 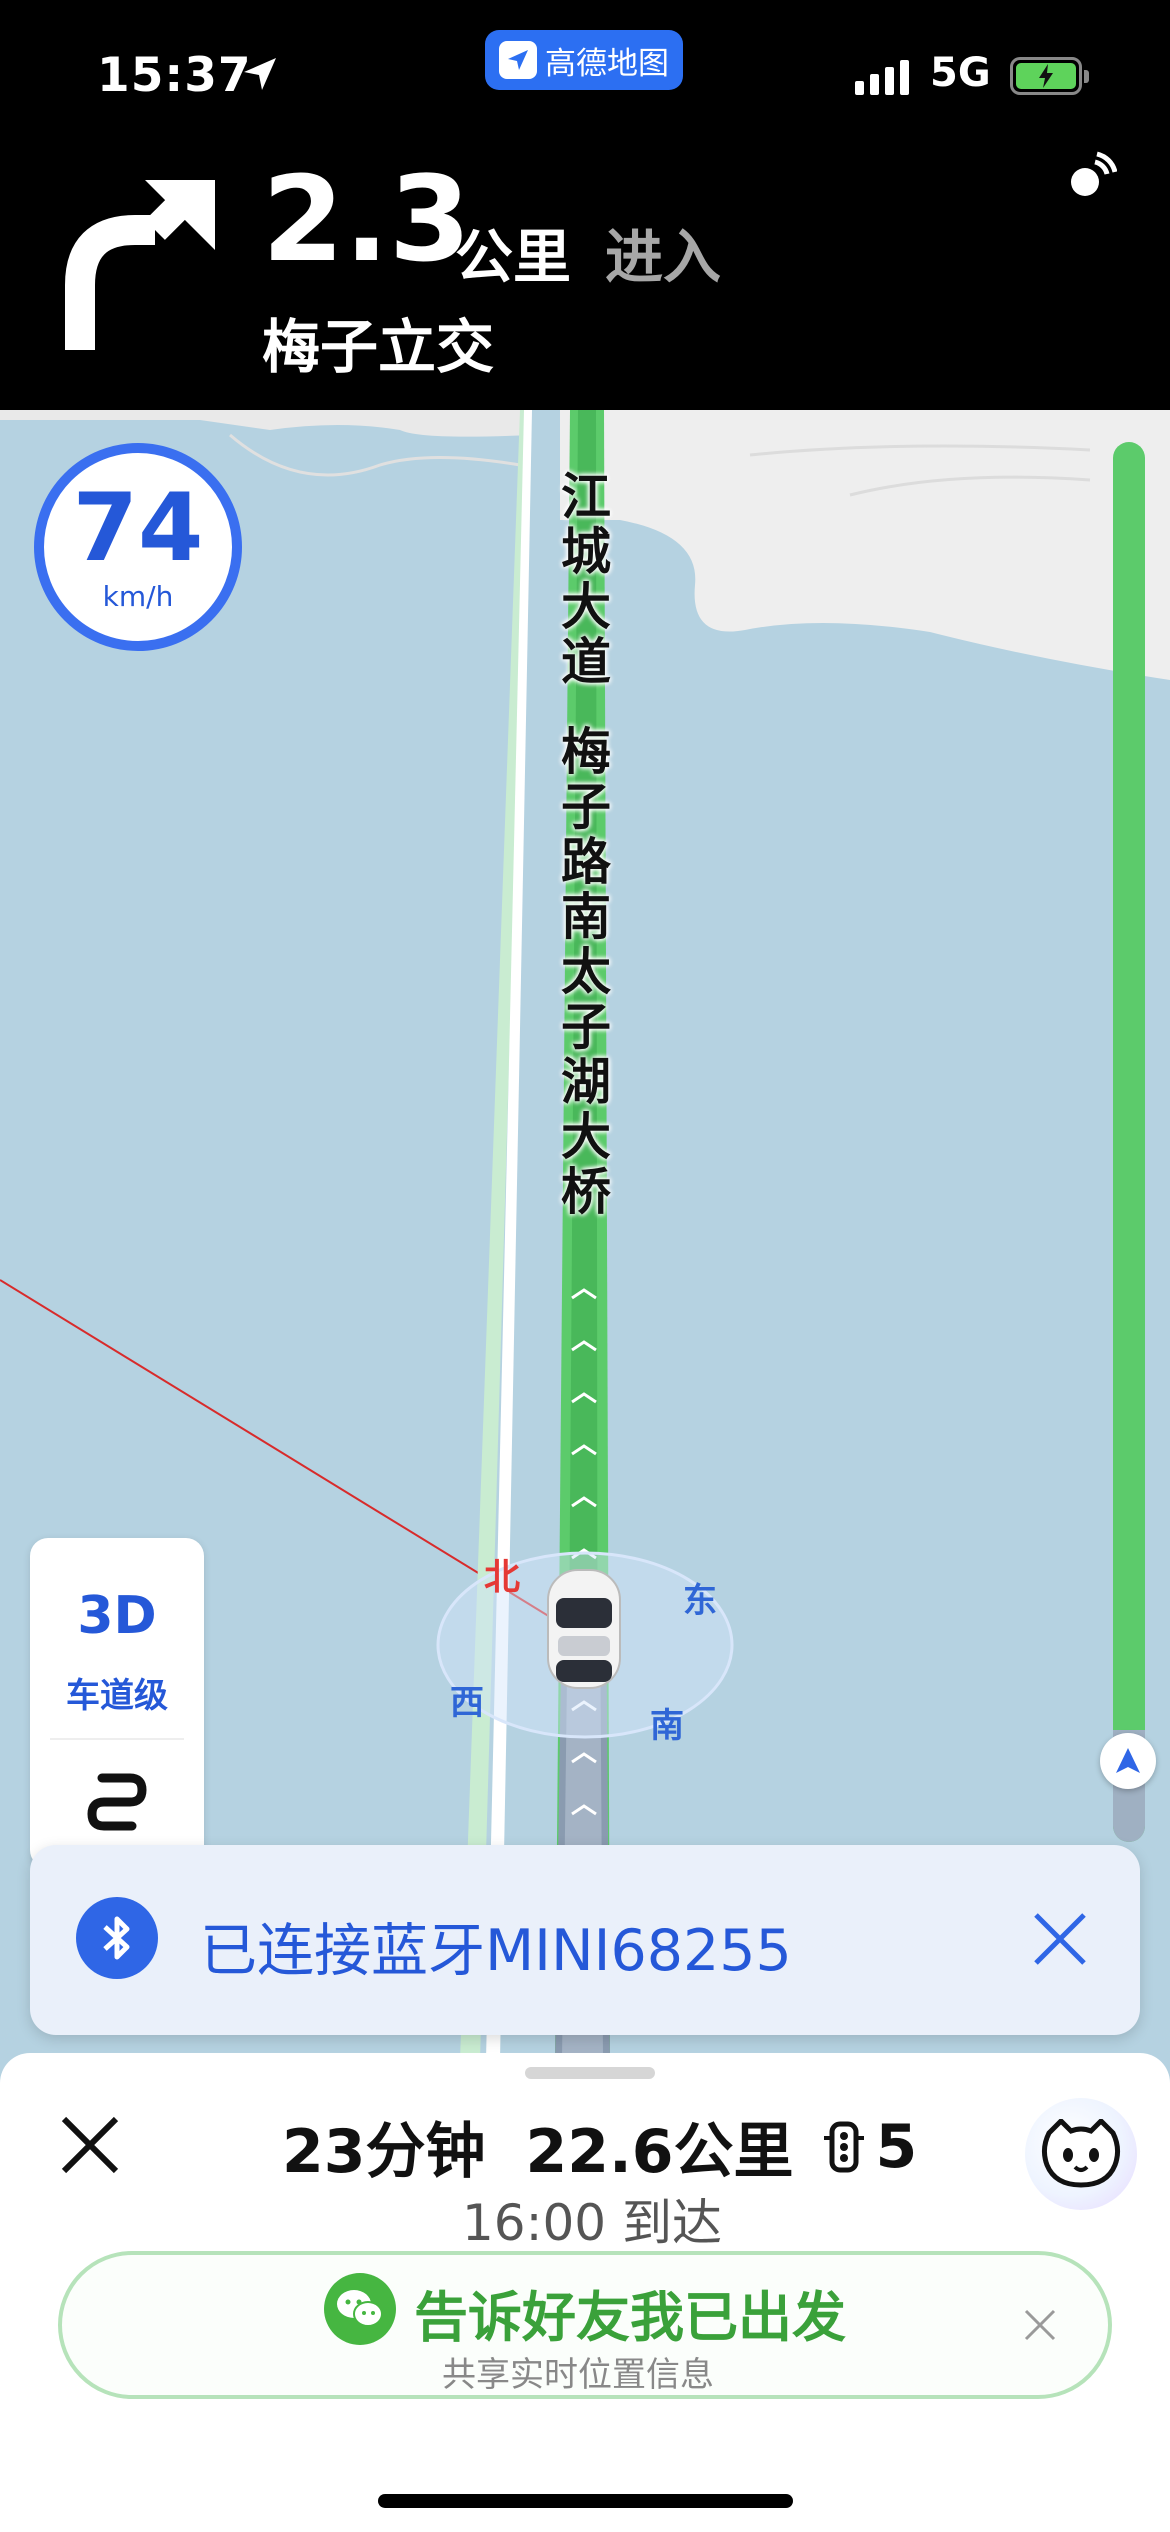 I want to click on battery-charging-icon, so click(x=1049, y=76).